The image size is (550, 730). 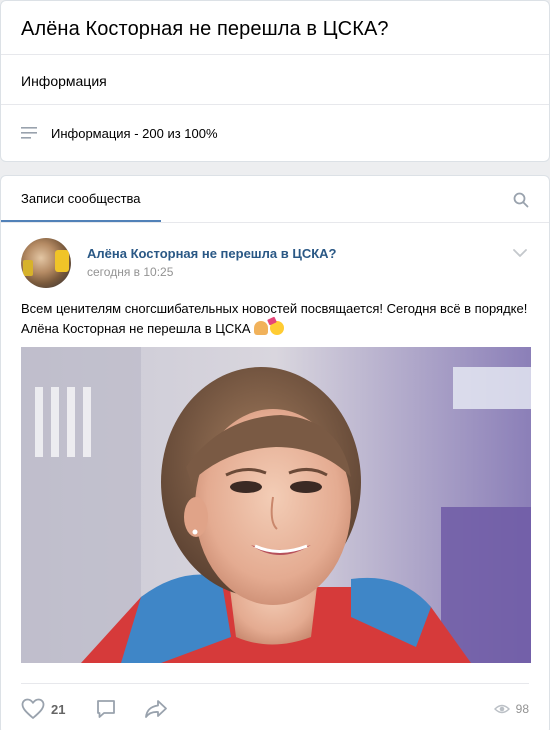 What do you see at coordinates (29, 133) in the screenshot?
I see `lines-icon` at bounding box center [29, 133].